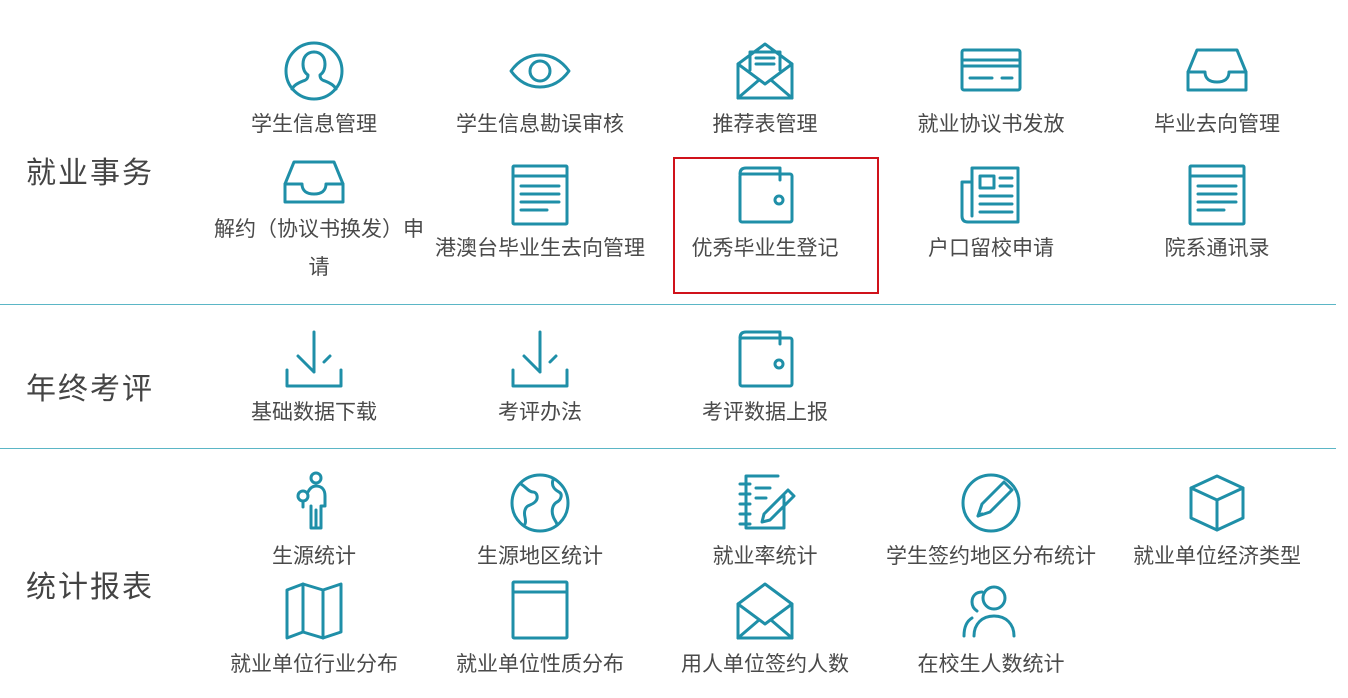 The width and height of the screenshot is (1348, 698). What do you see at coordinates (1217, 556) in the screenshot?
I see `menu-item-label: 就业单位经济类型` at bounding box center [1217, 556].